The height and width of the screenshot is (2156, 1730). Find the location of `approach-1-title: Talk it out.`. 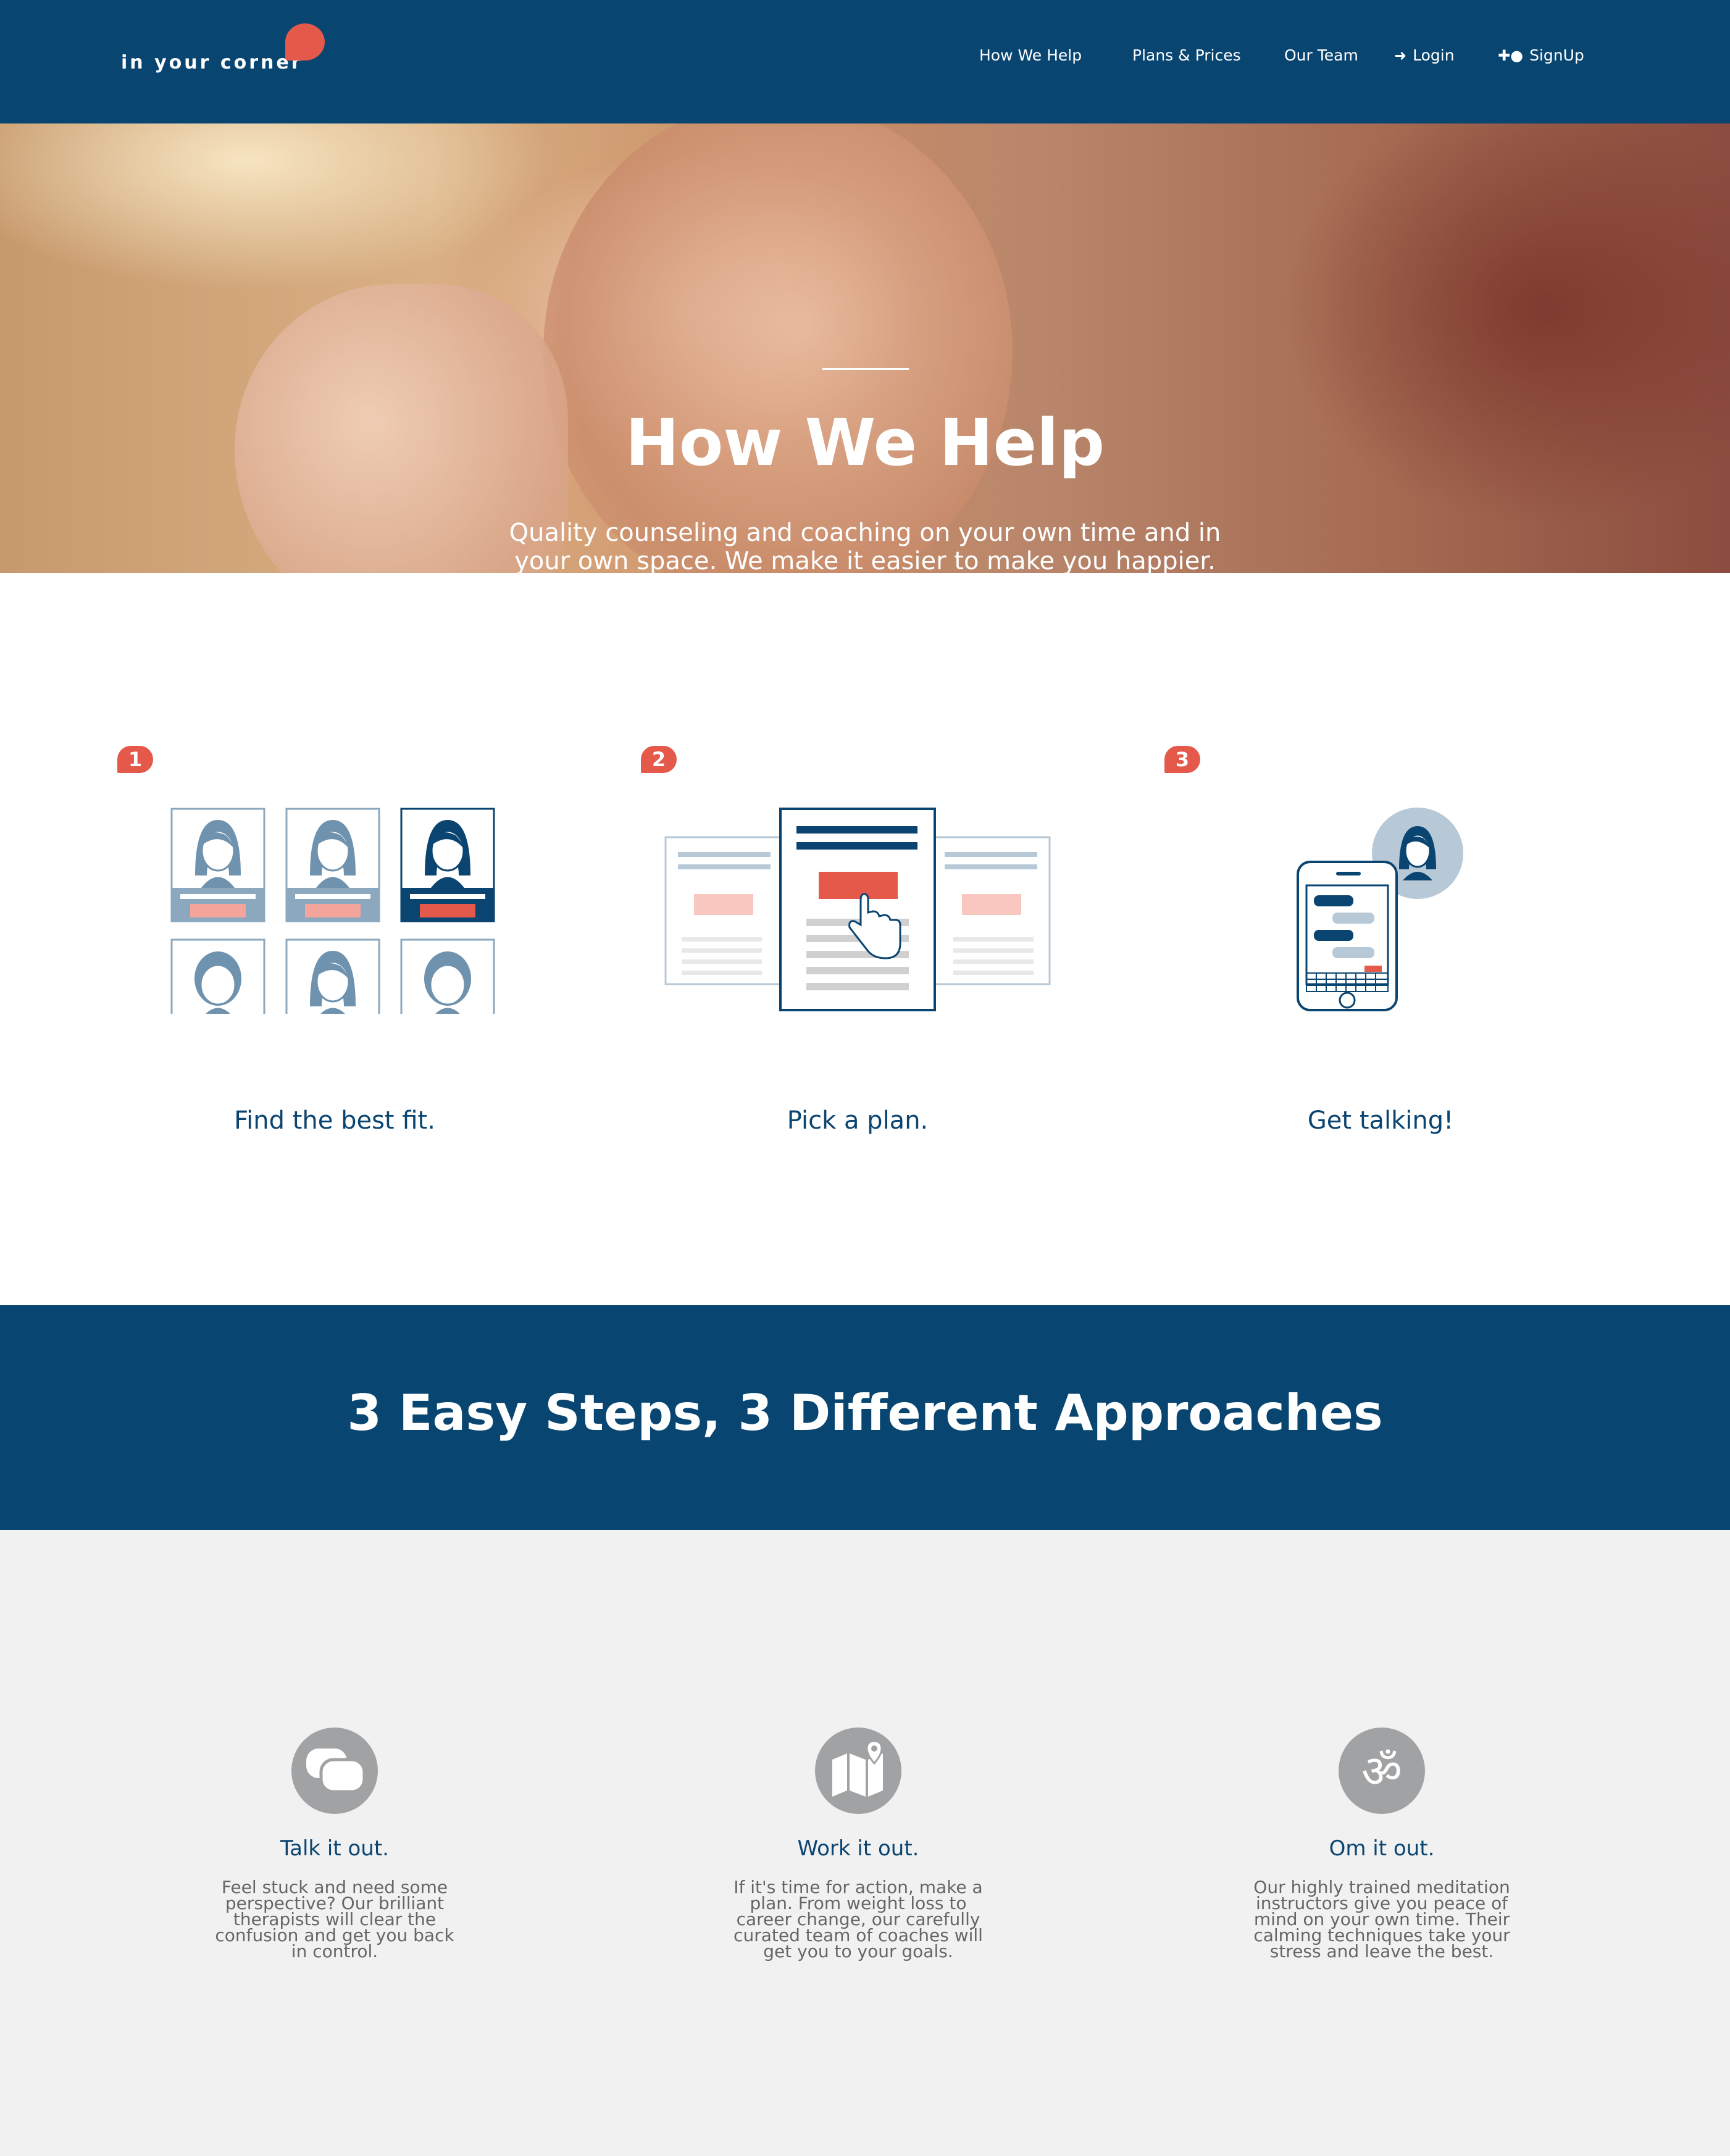

approach-1-title: Talk it out. is located at coordinates (334, 1848).